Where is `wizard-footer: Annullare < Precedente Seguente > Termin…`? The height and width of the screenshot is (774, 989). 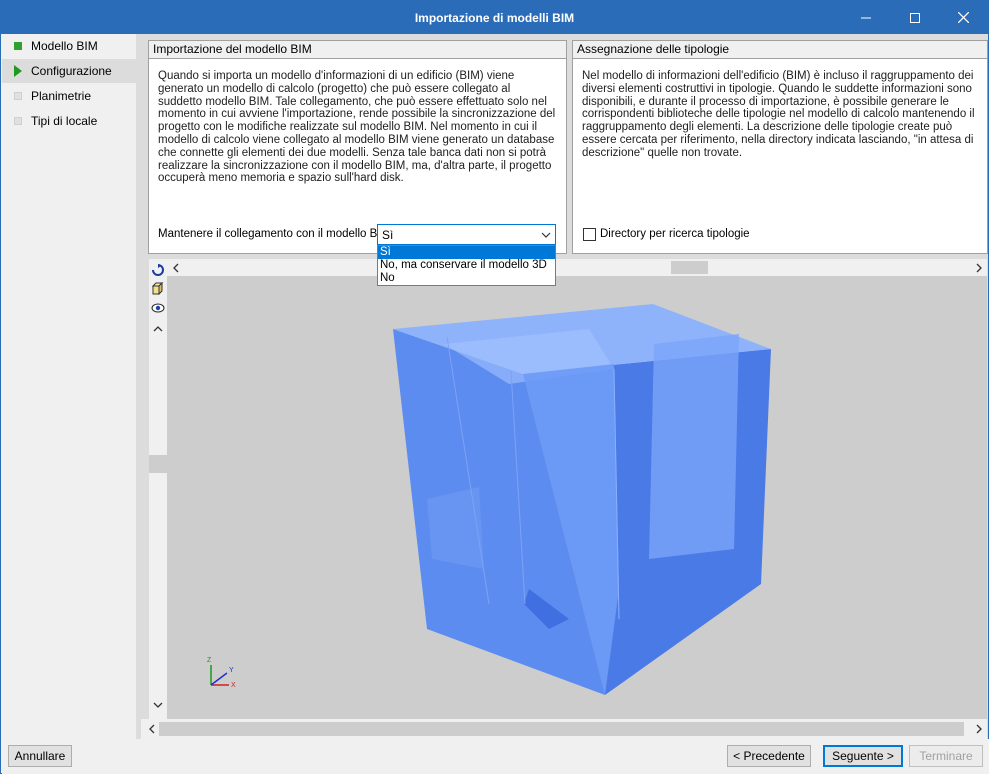 wizard-footer: Annullare < Precedente Seguente > Termin… is located at coordinates (495, 756).